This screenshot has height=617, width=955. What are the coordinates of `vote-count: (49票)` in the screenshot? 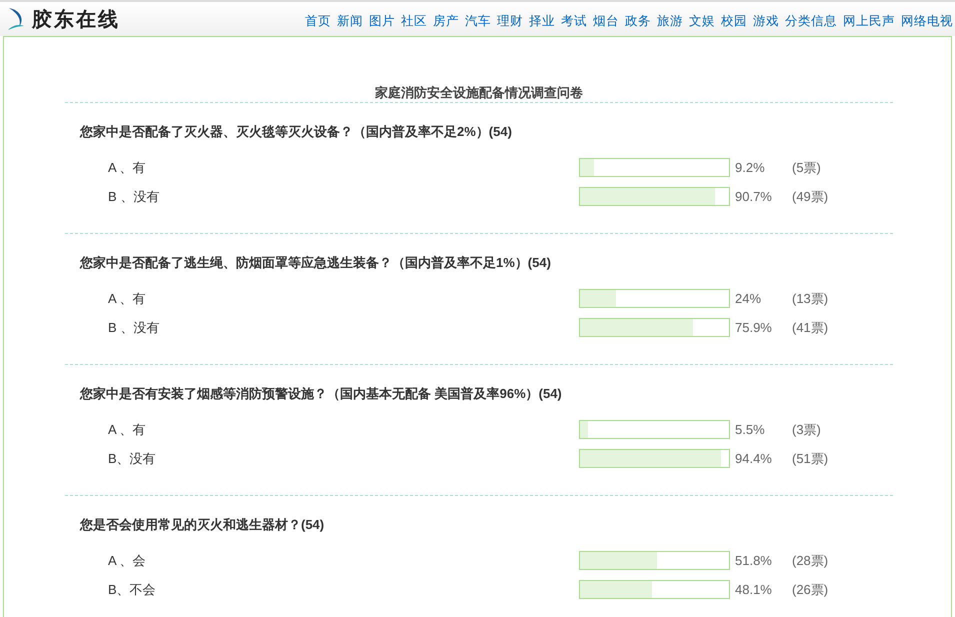 It's located at (810, 197).